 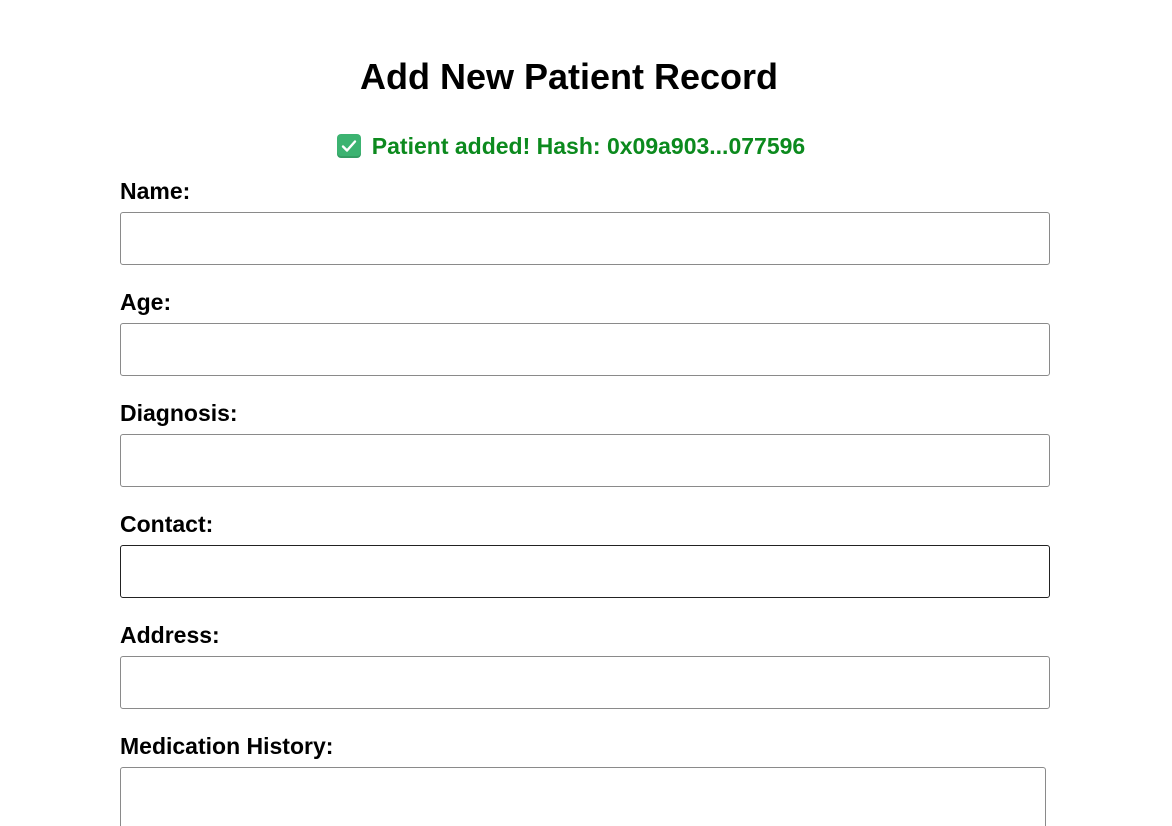 I want to click on contact-input, so click(x=585, y=571).